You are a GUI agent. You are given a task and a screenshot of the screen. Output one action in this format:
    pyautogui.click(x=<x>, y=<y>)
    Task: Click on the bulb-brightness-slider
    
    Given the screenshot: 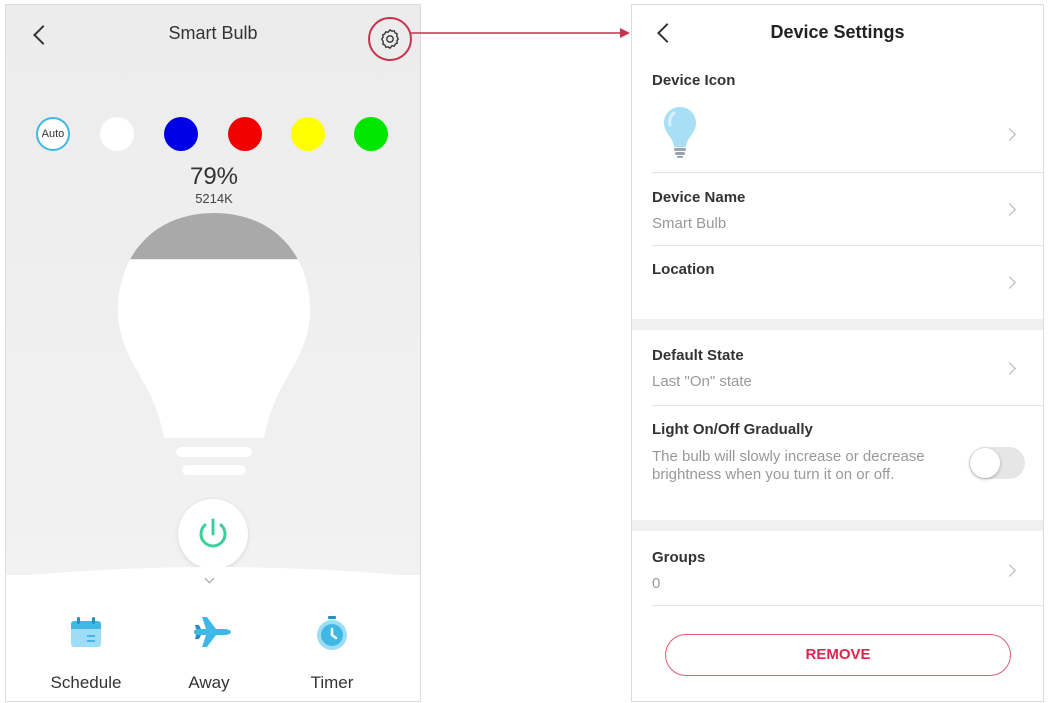 What is the action you would take?
    pyautogui.click(x=214, y=347)
    